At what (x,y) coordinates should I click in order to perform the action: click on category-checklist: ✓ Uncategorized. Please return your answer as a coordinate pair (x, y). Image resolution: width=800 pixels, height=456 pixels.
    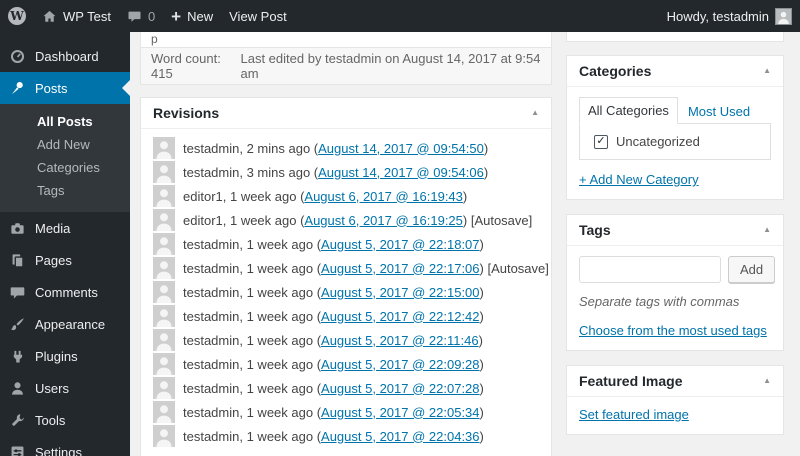
    Looking at the image, I should click on (675, 141).